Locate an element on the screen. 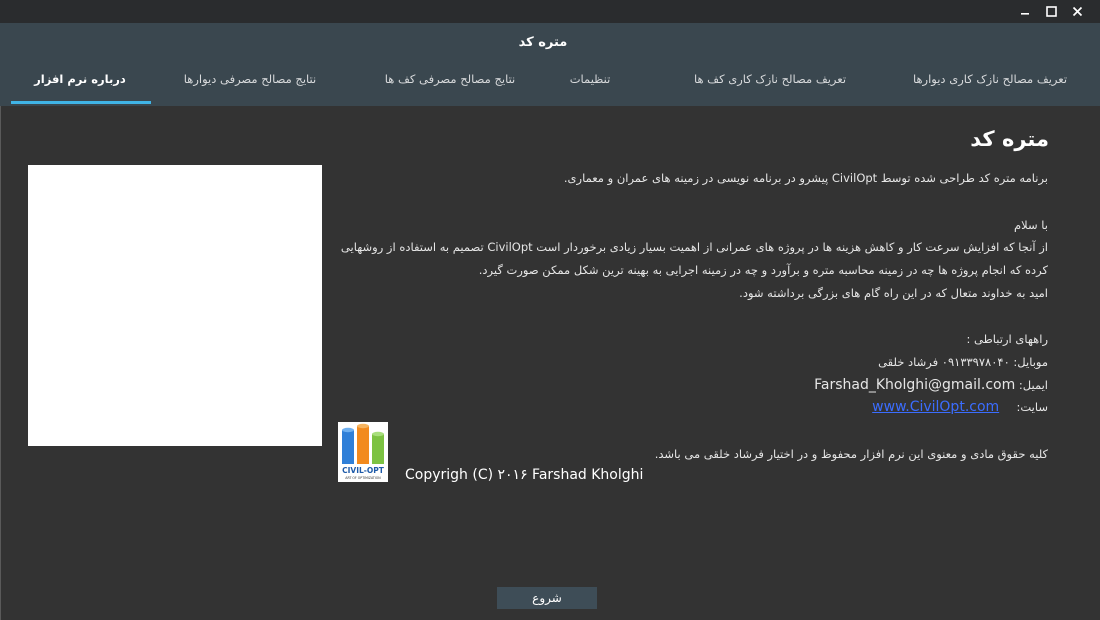  email-label: ایمیل: is located at coordinates (1033, 385).